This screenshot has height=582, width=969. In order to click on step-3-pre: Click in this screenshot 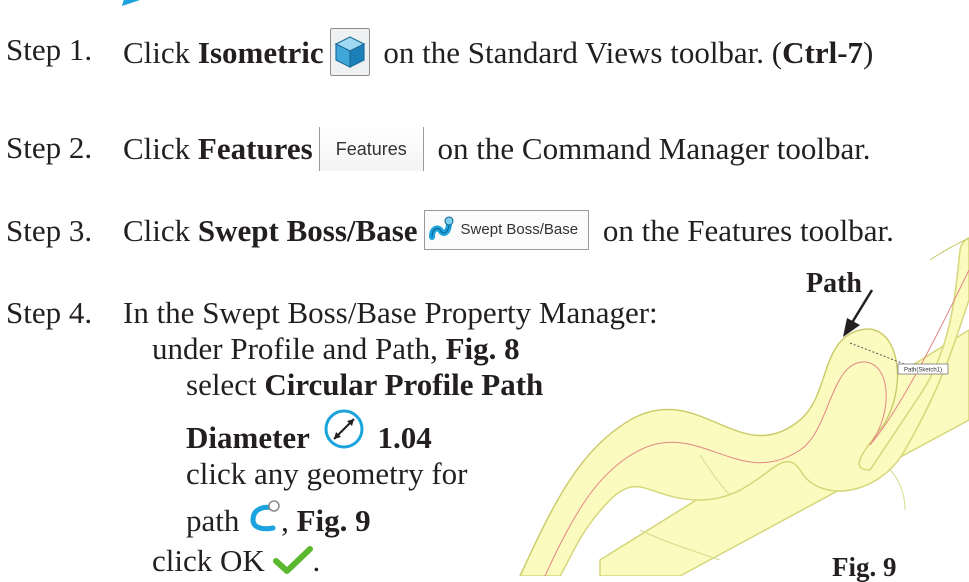, I will do `click(160, 230)`.